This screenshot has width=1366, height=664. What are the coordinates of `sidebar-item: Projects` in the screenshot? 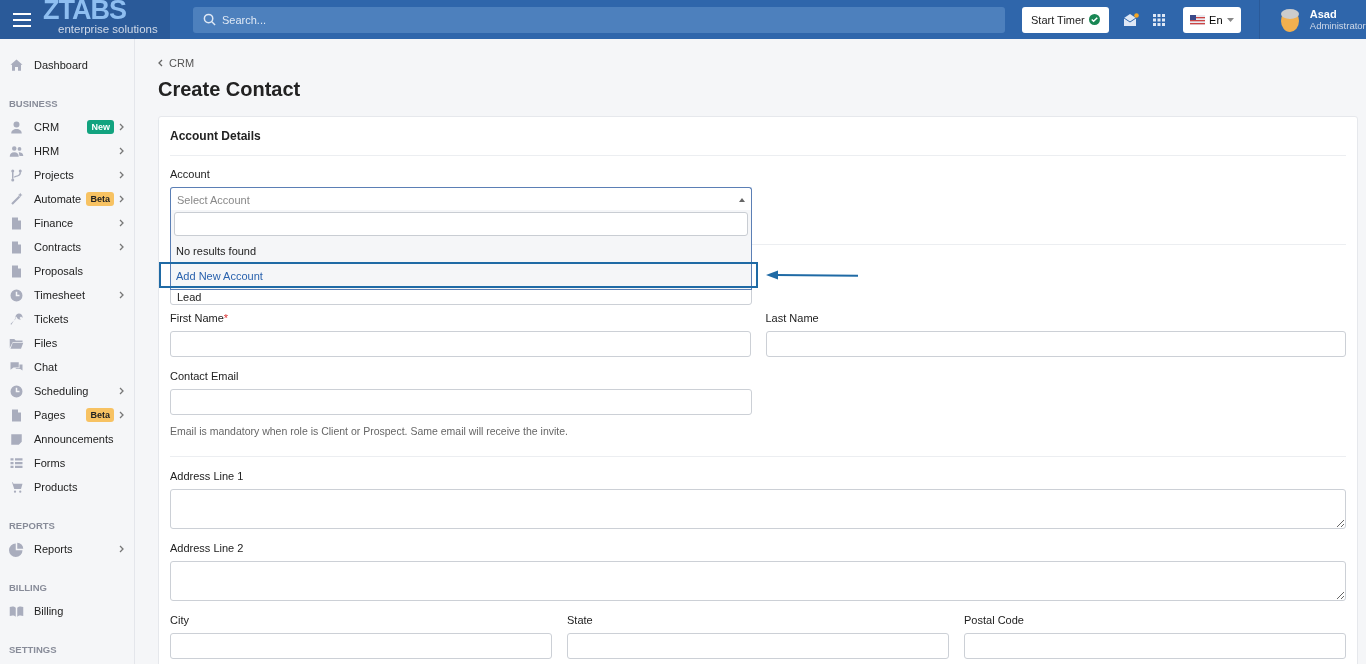 It's located at (67, 175).